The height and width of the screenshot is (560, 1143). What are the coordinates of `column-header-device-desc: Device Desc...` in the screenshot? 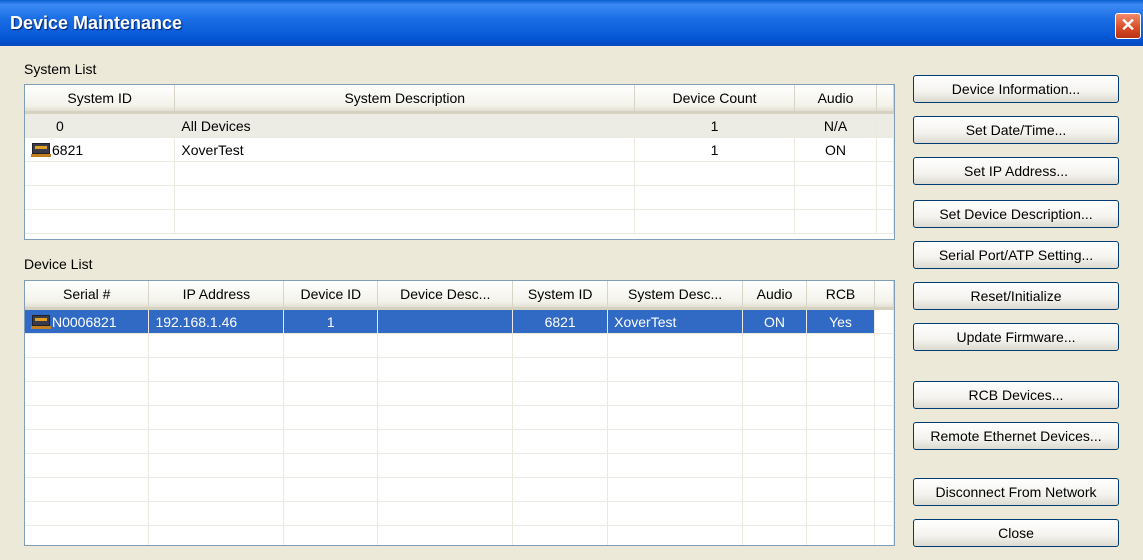 It's located at (445, 295).